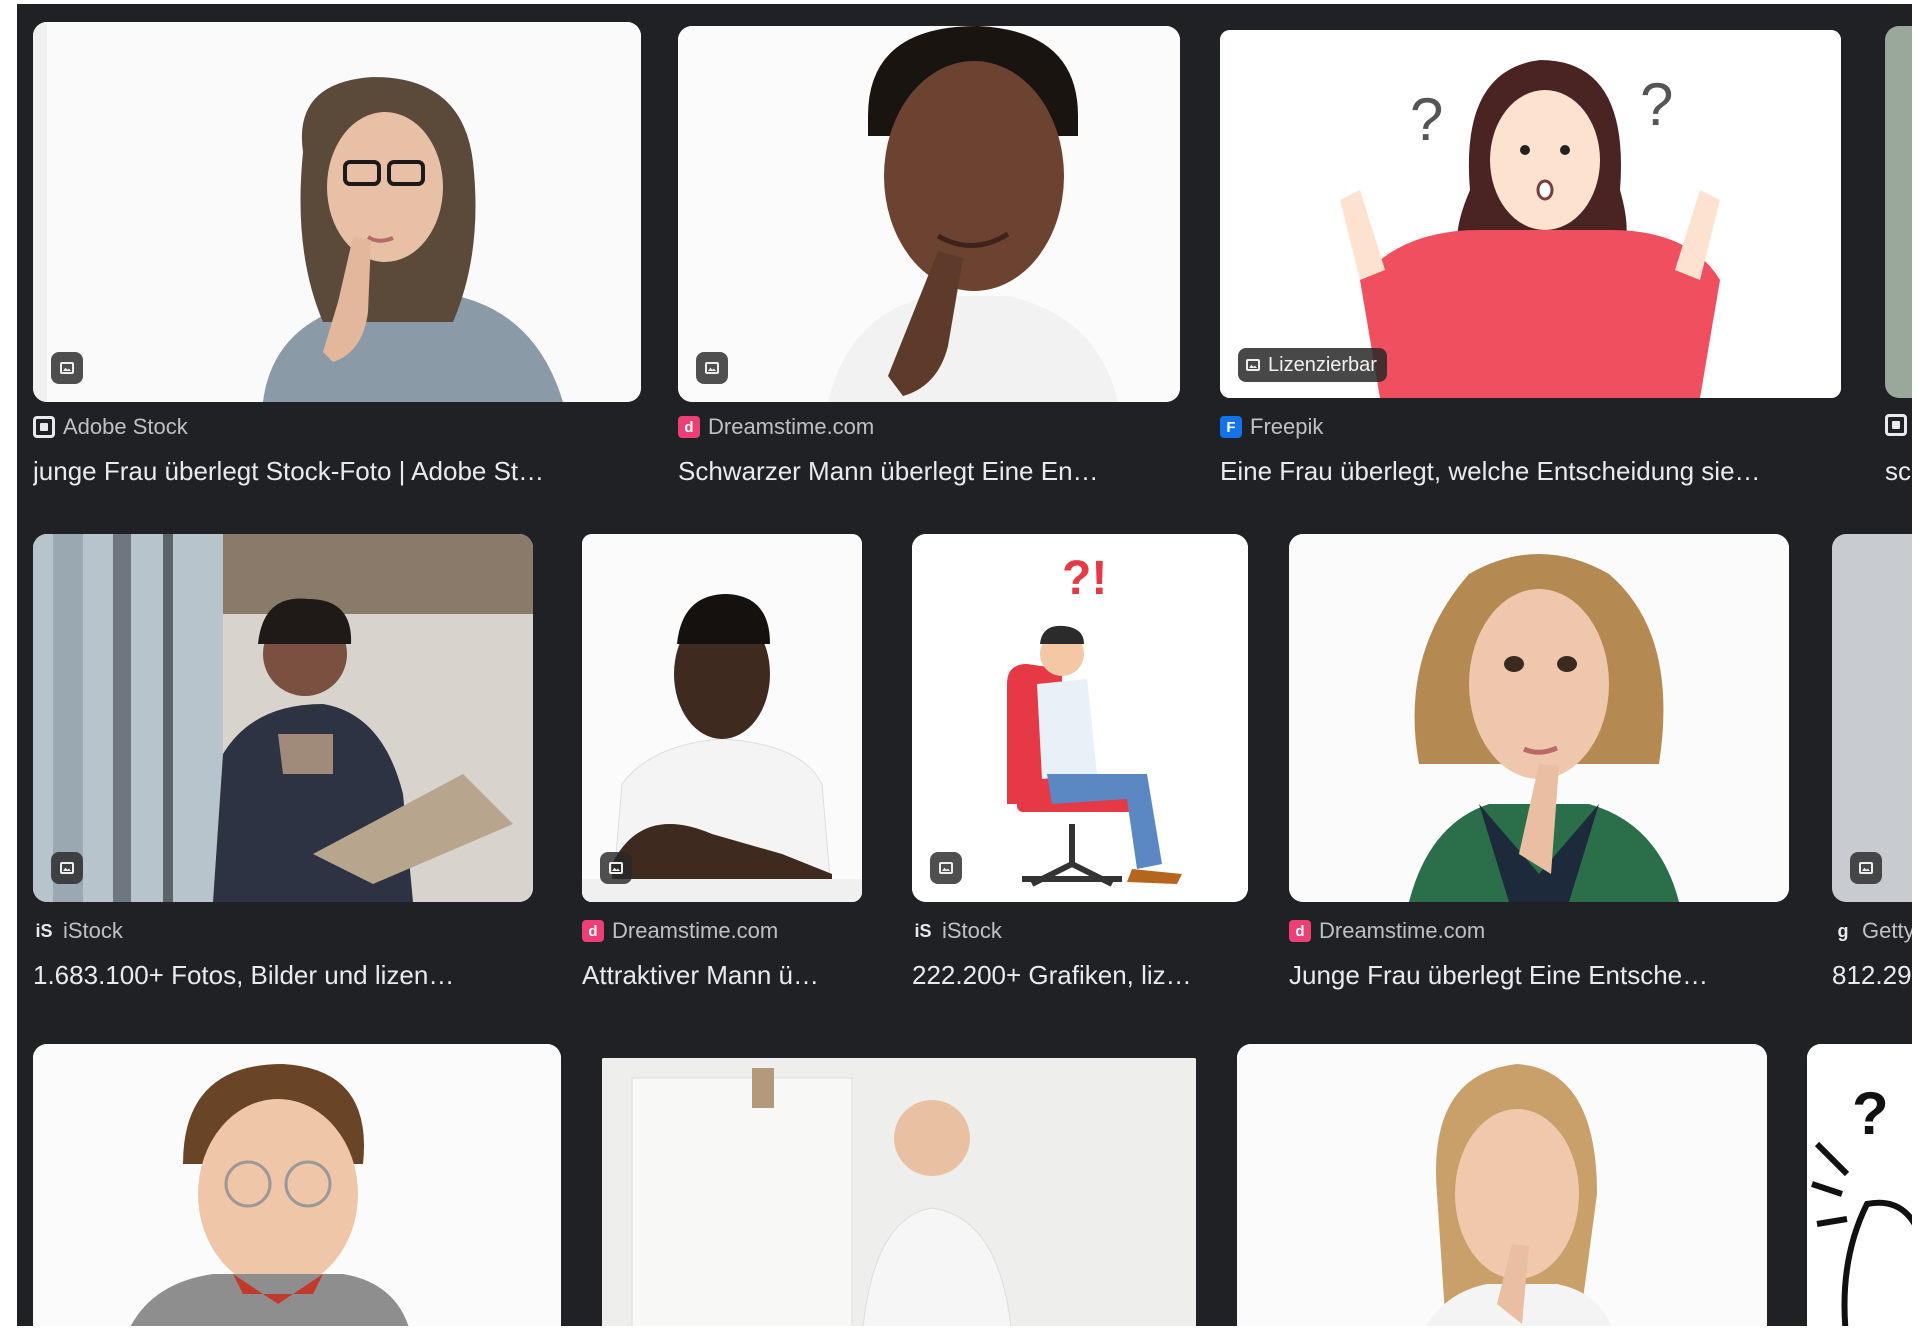 This screenshot has height=1330, width=1929. Describe the element at coordinates (1322, 364) in the screenshot. I see `license-label: Lizenzierbar` at that location.